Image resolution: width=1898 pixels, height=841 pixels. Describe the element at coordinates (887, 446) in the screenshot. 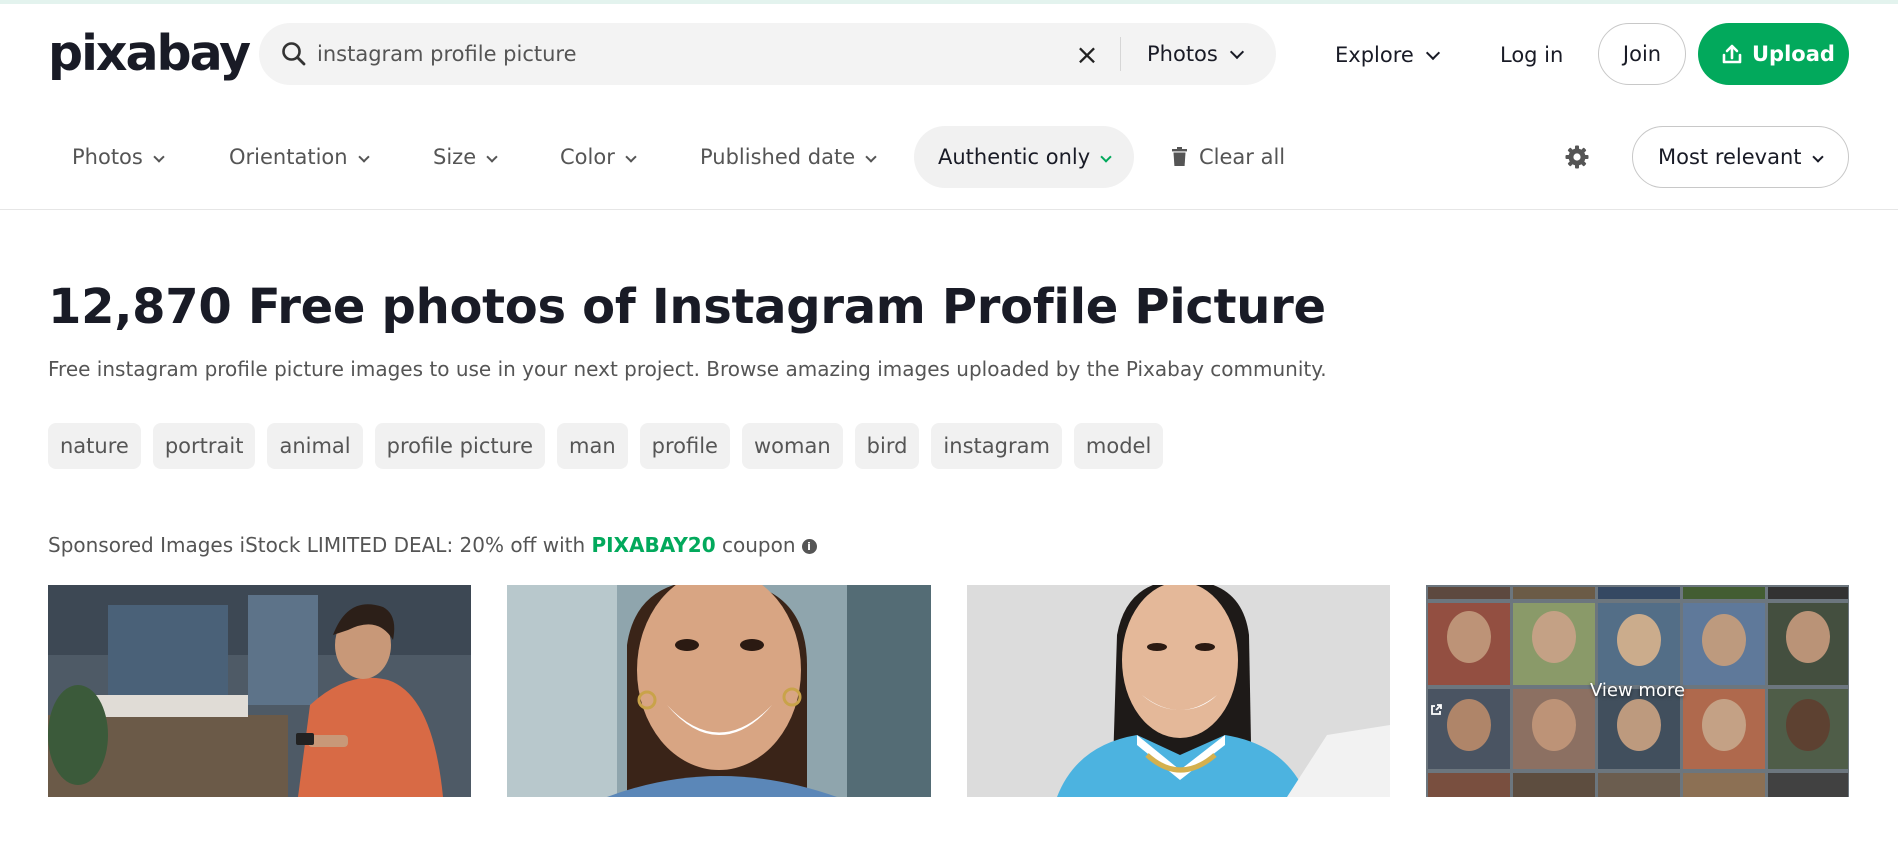

I see `tag-chip: bird` at that location.